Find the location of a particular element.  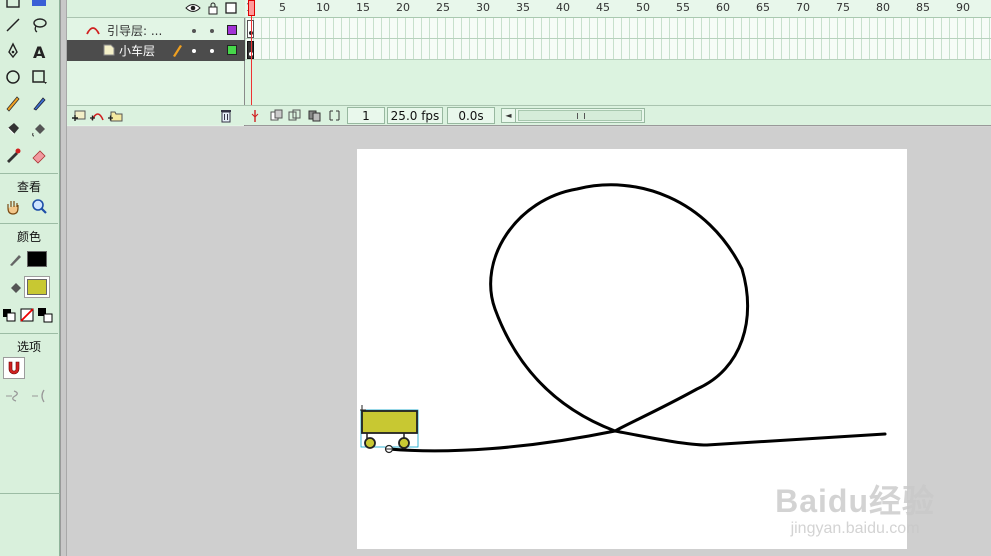

paint-bucket-icon is located at coordinates (39, 129).